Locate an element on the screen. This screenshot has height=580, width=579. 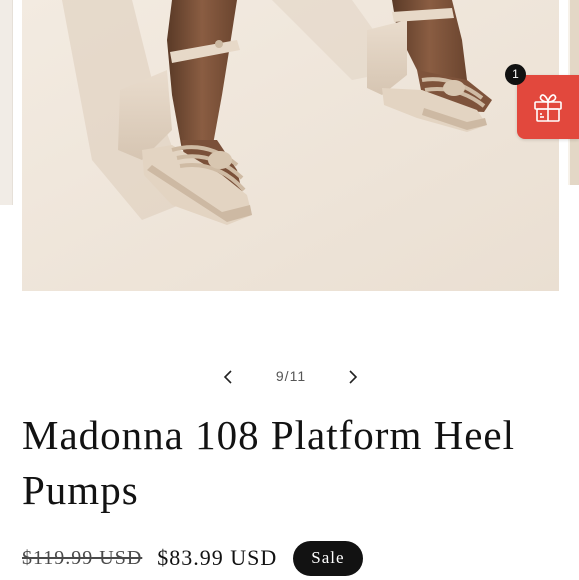
gift-widget-button is located at coordinates (548, 107).